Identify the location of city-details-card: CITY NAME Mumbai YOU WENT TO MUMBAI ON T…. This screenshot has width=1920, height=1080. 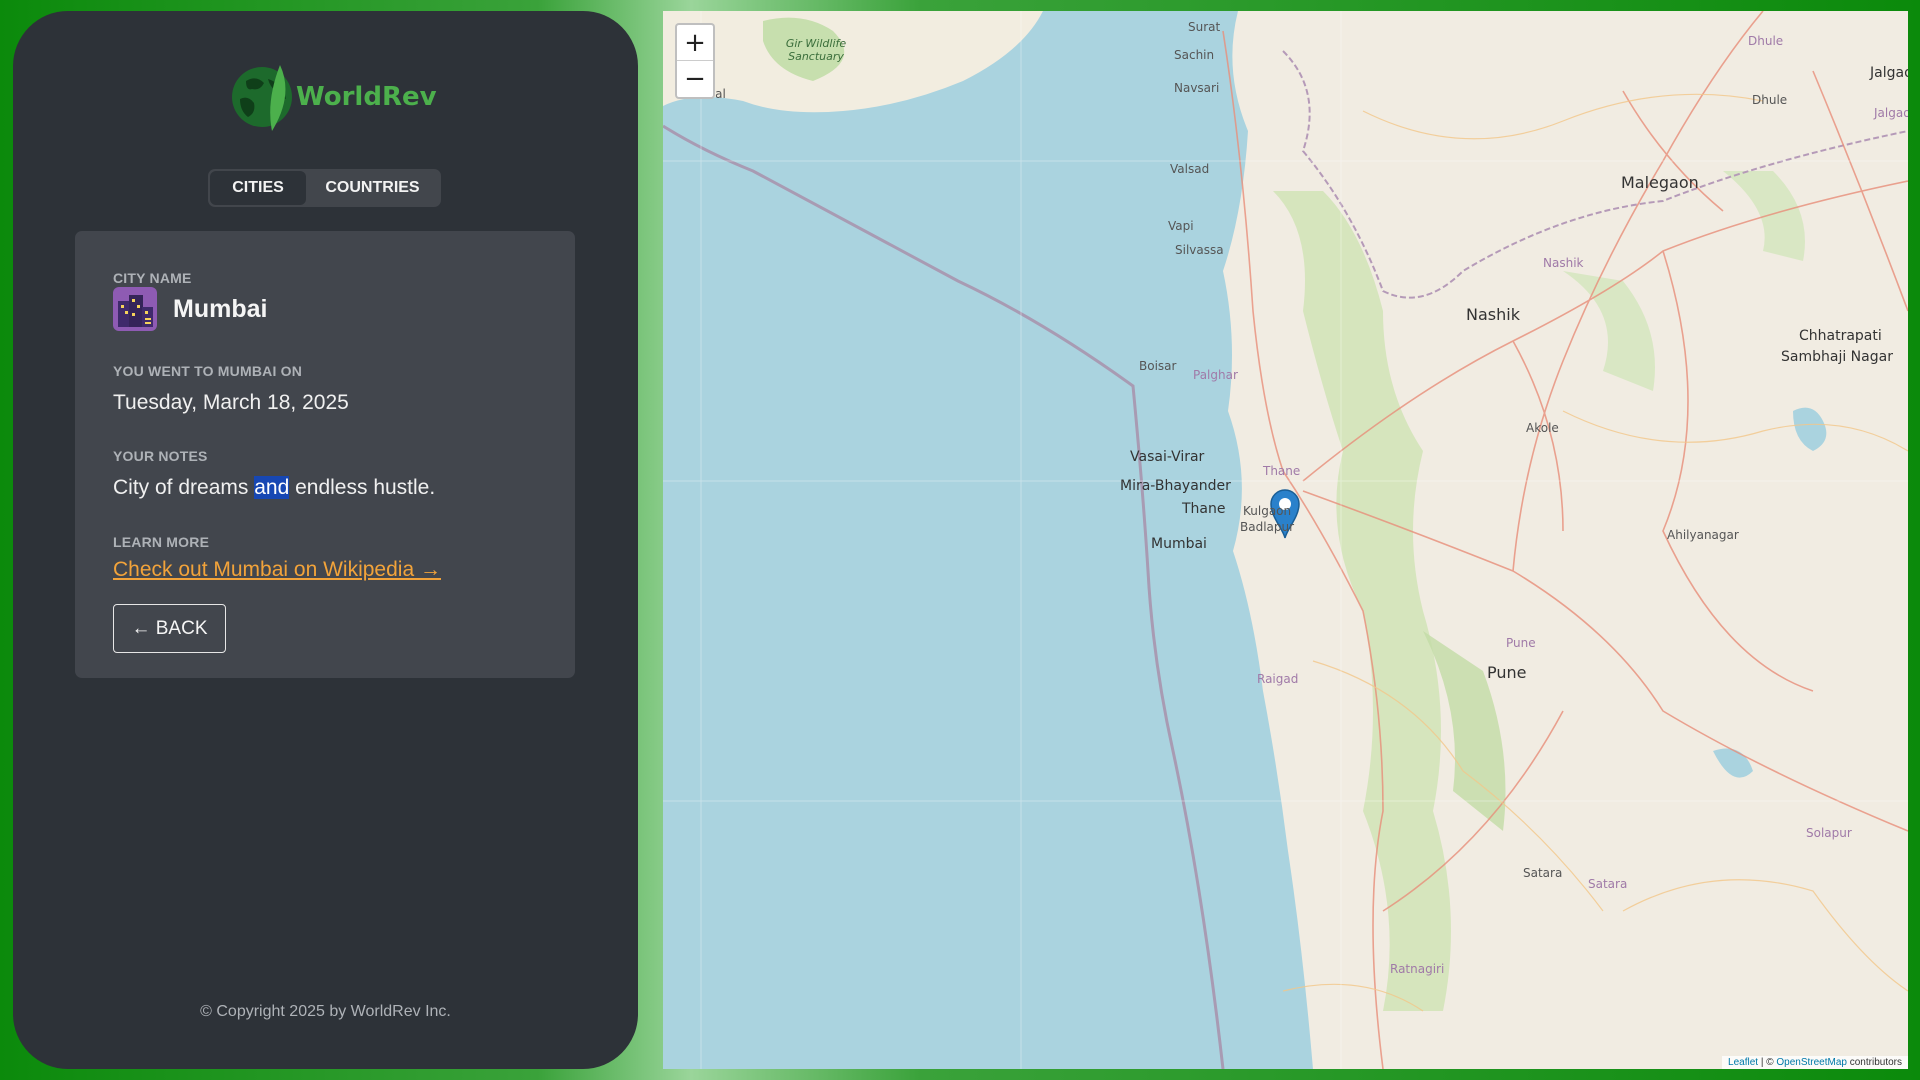
(325, 454).